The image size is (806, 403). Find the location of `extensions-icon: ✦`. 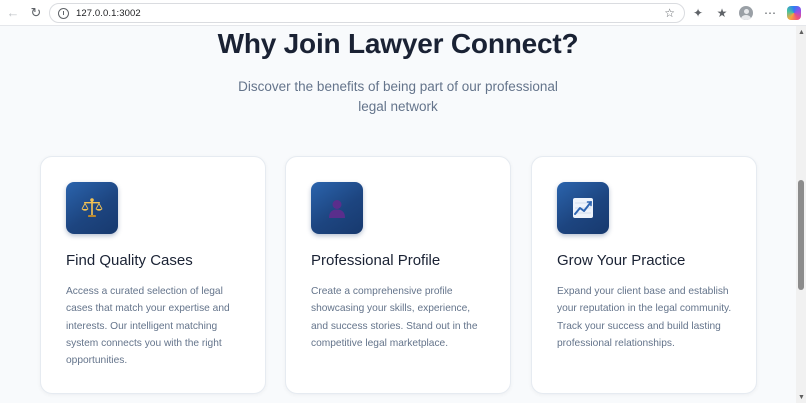

extensions-icon: ✦ is located at coordinates (698, 13).